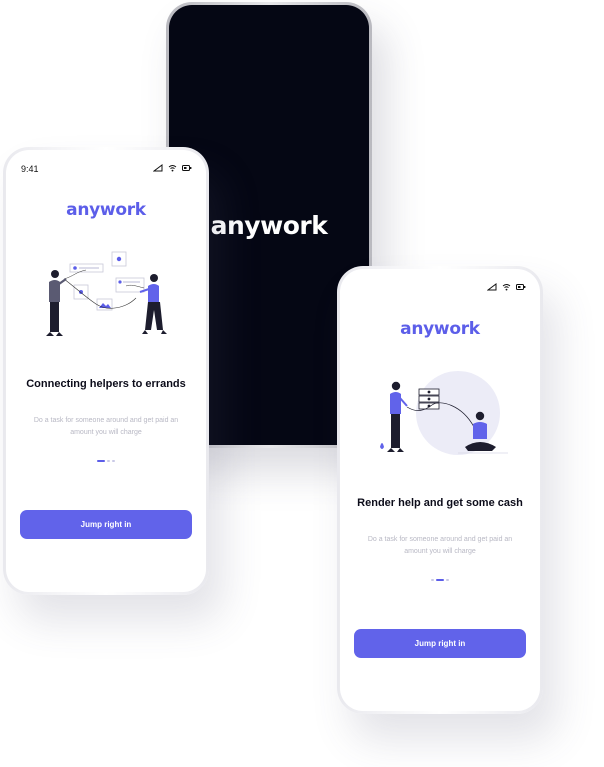  I want to click on status-time: 9:41, so click(30, 169).